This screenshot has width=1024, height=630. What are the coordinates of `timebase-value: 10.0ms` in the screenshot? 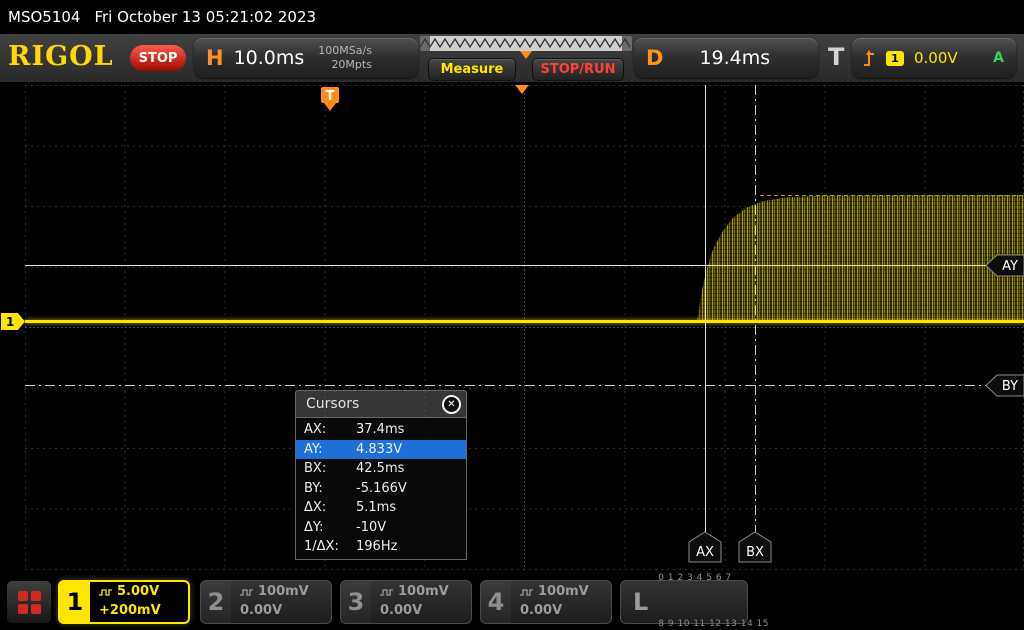 It's located at (269, 58).